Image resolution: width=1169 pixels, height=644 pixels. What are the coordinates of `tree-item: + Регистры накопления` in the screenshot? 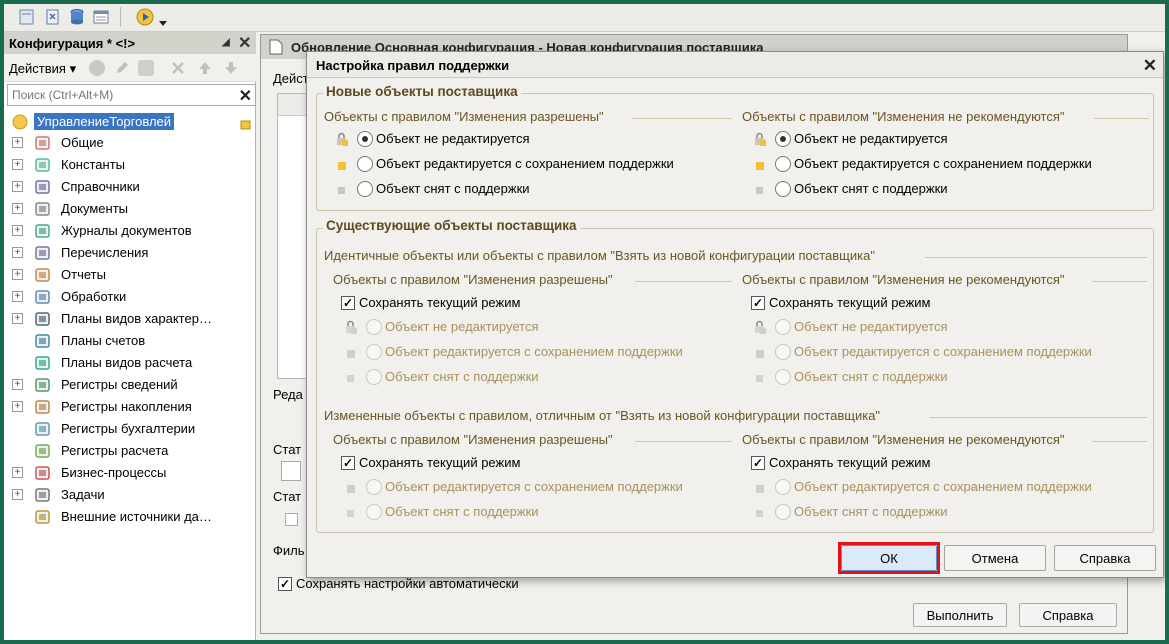 It's located at (134, 408).